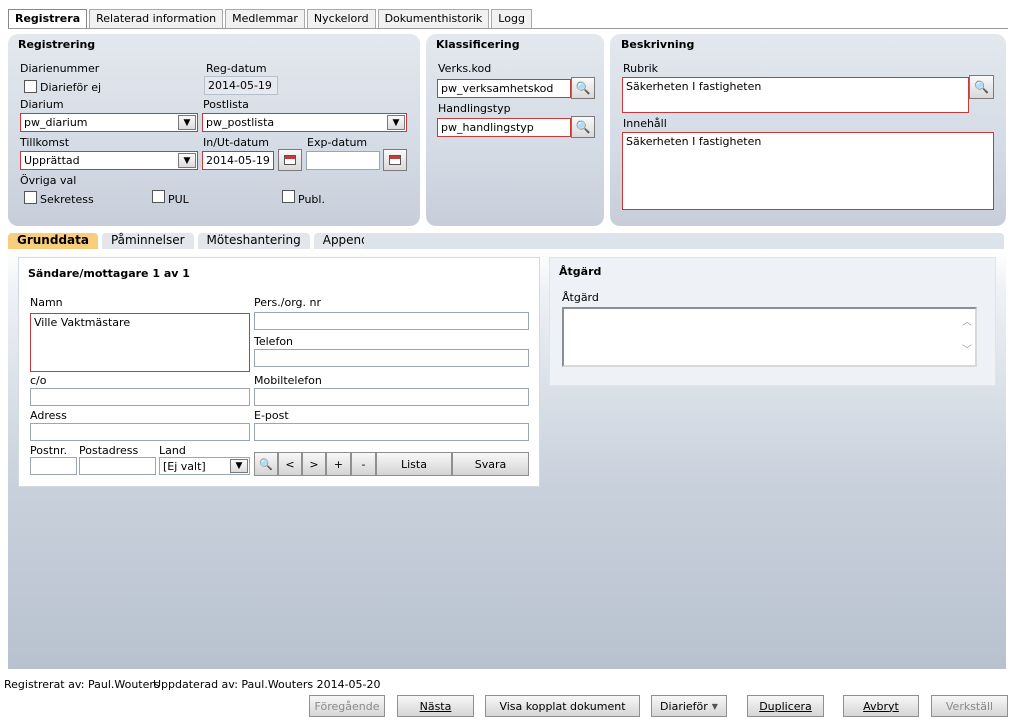 The image size is (1015, 728). I want to click on atgard-field: ︿ ﹀, so click(769, 337).